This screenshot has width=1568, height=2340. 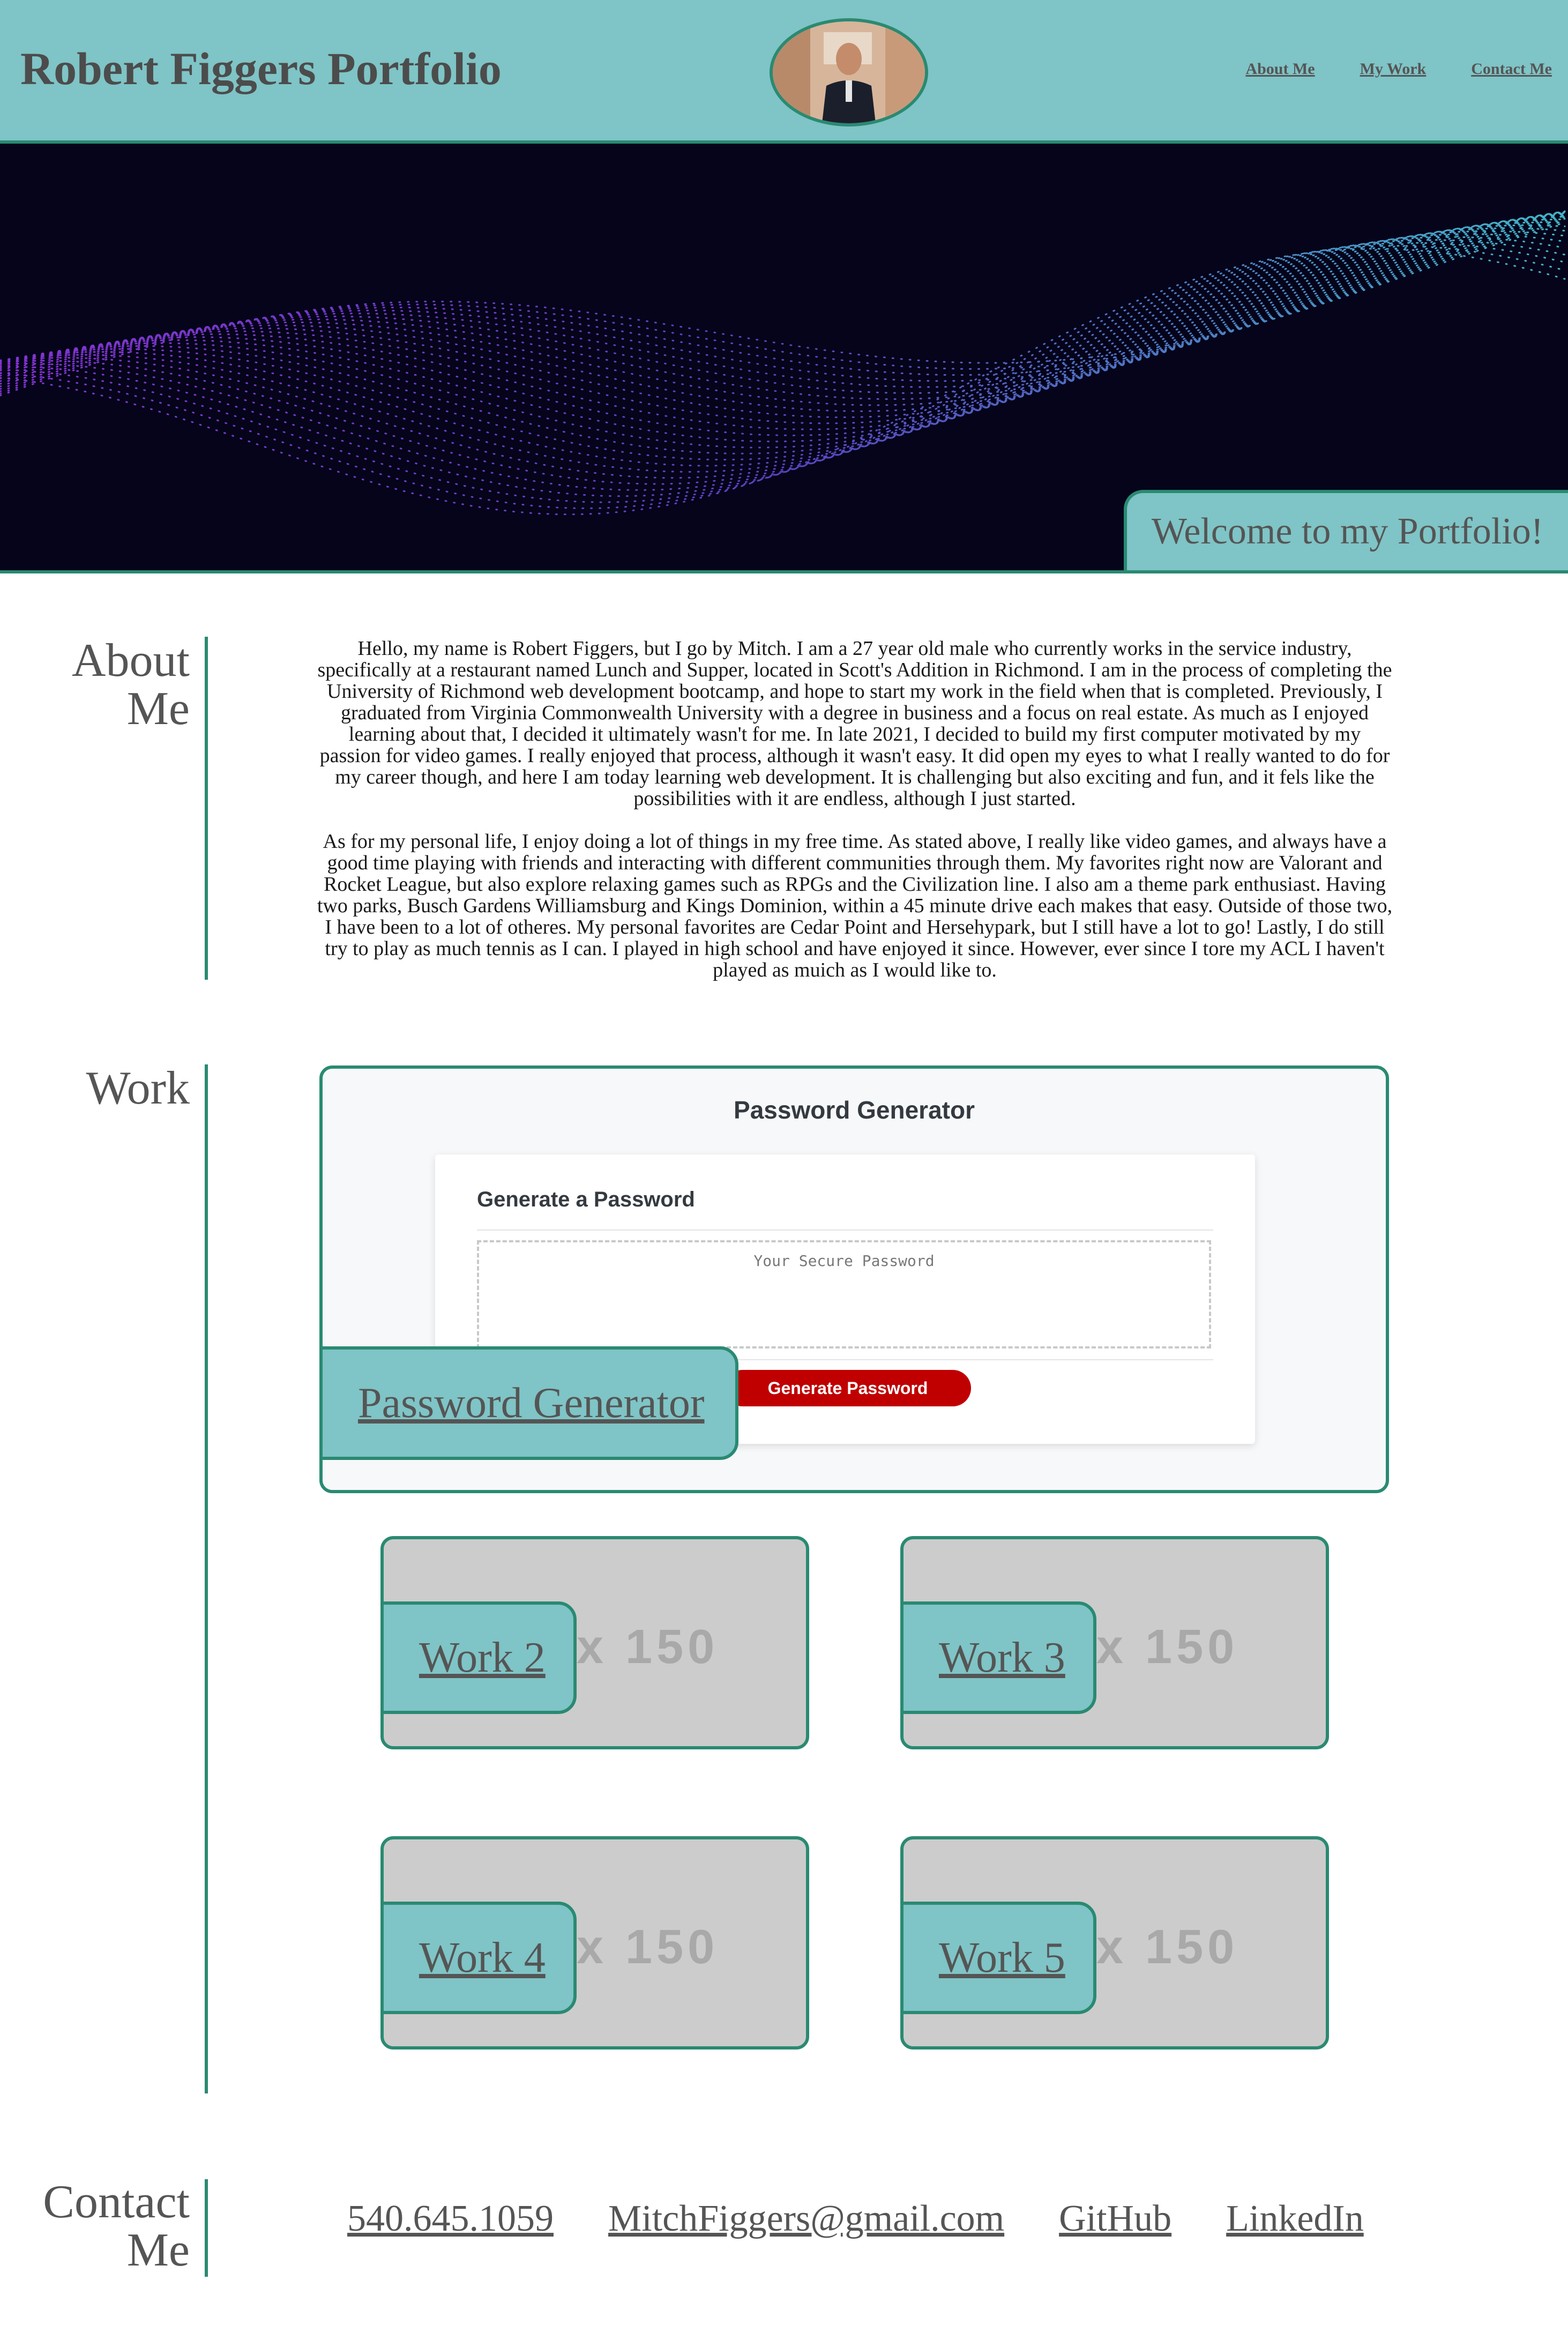 I want to click on site-title: Robert Figgers Portfolio, so click(x=261, y=69).